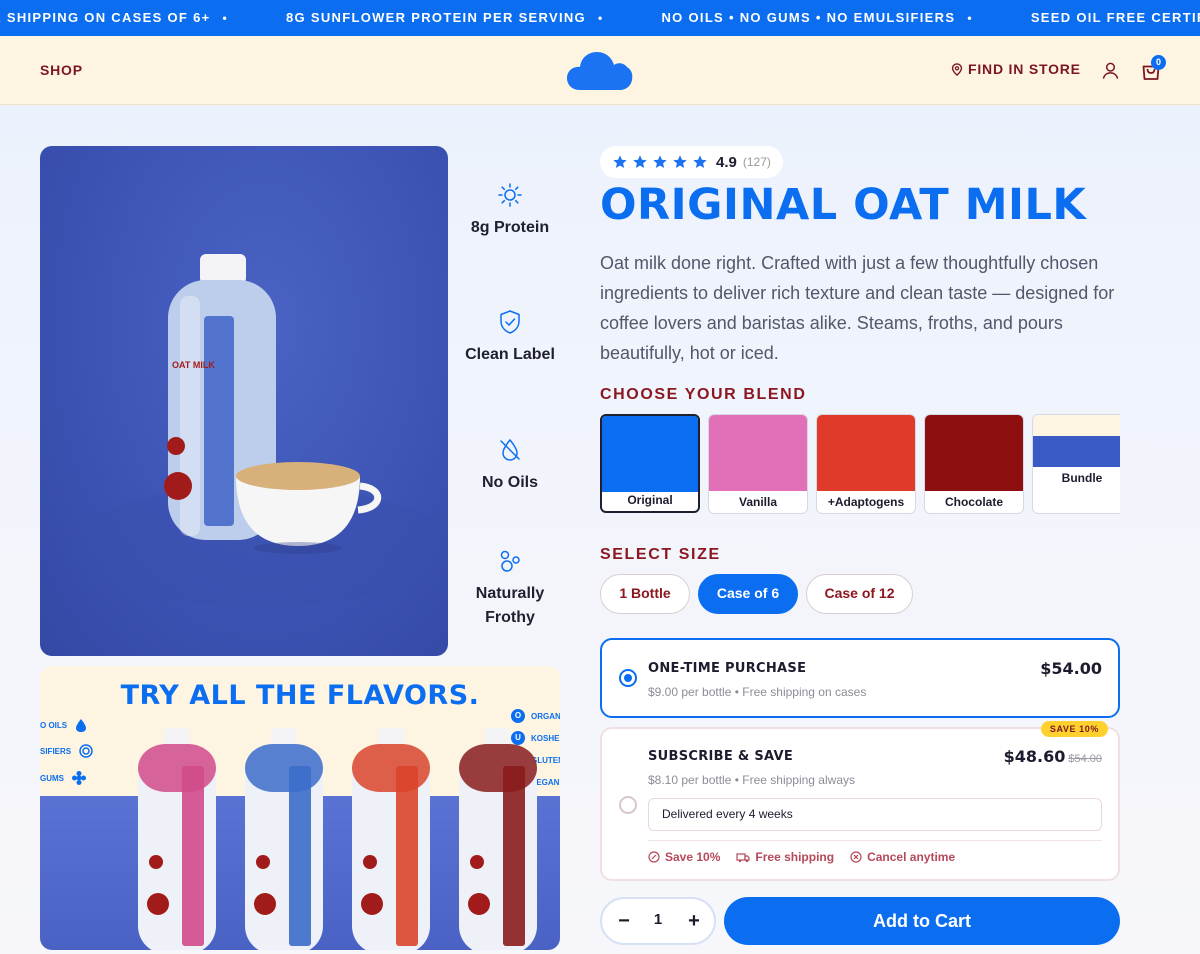 This screenshot has height=954, width=1200. I want to click on cloud-logo-icon, so click(600, 70).